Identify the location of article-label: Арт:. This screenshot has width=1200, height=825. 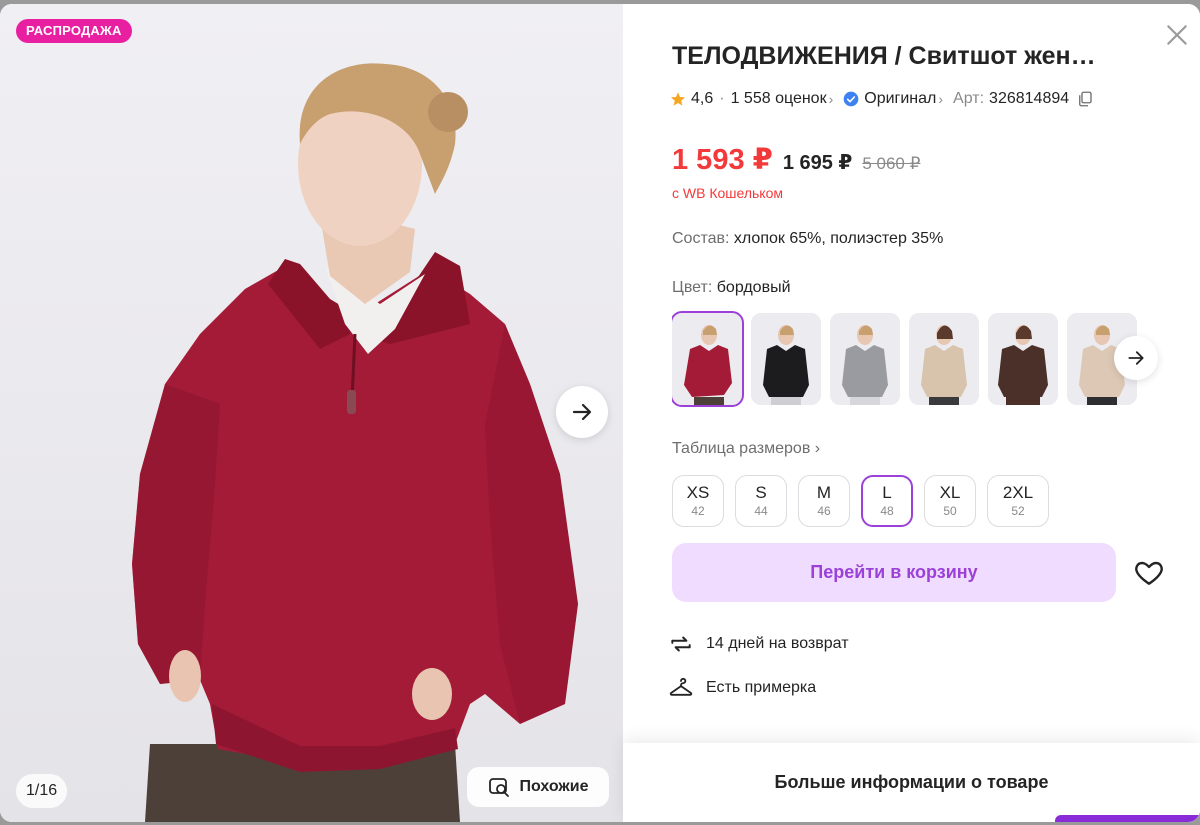
(969, 98).